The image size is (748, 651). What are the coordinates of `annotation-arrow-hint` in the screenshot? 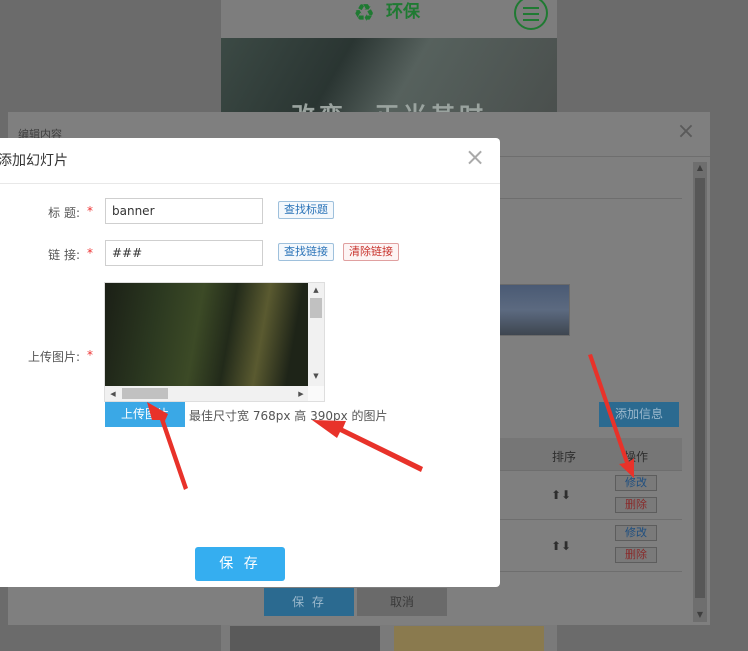 It's located at (367, 446).